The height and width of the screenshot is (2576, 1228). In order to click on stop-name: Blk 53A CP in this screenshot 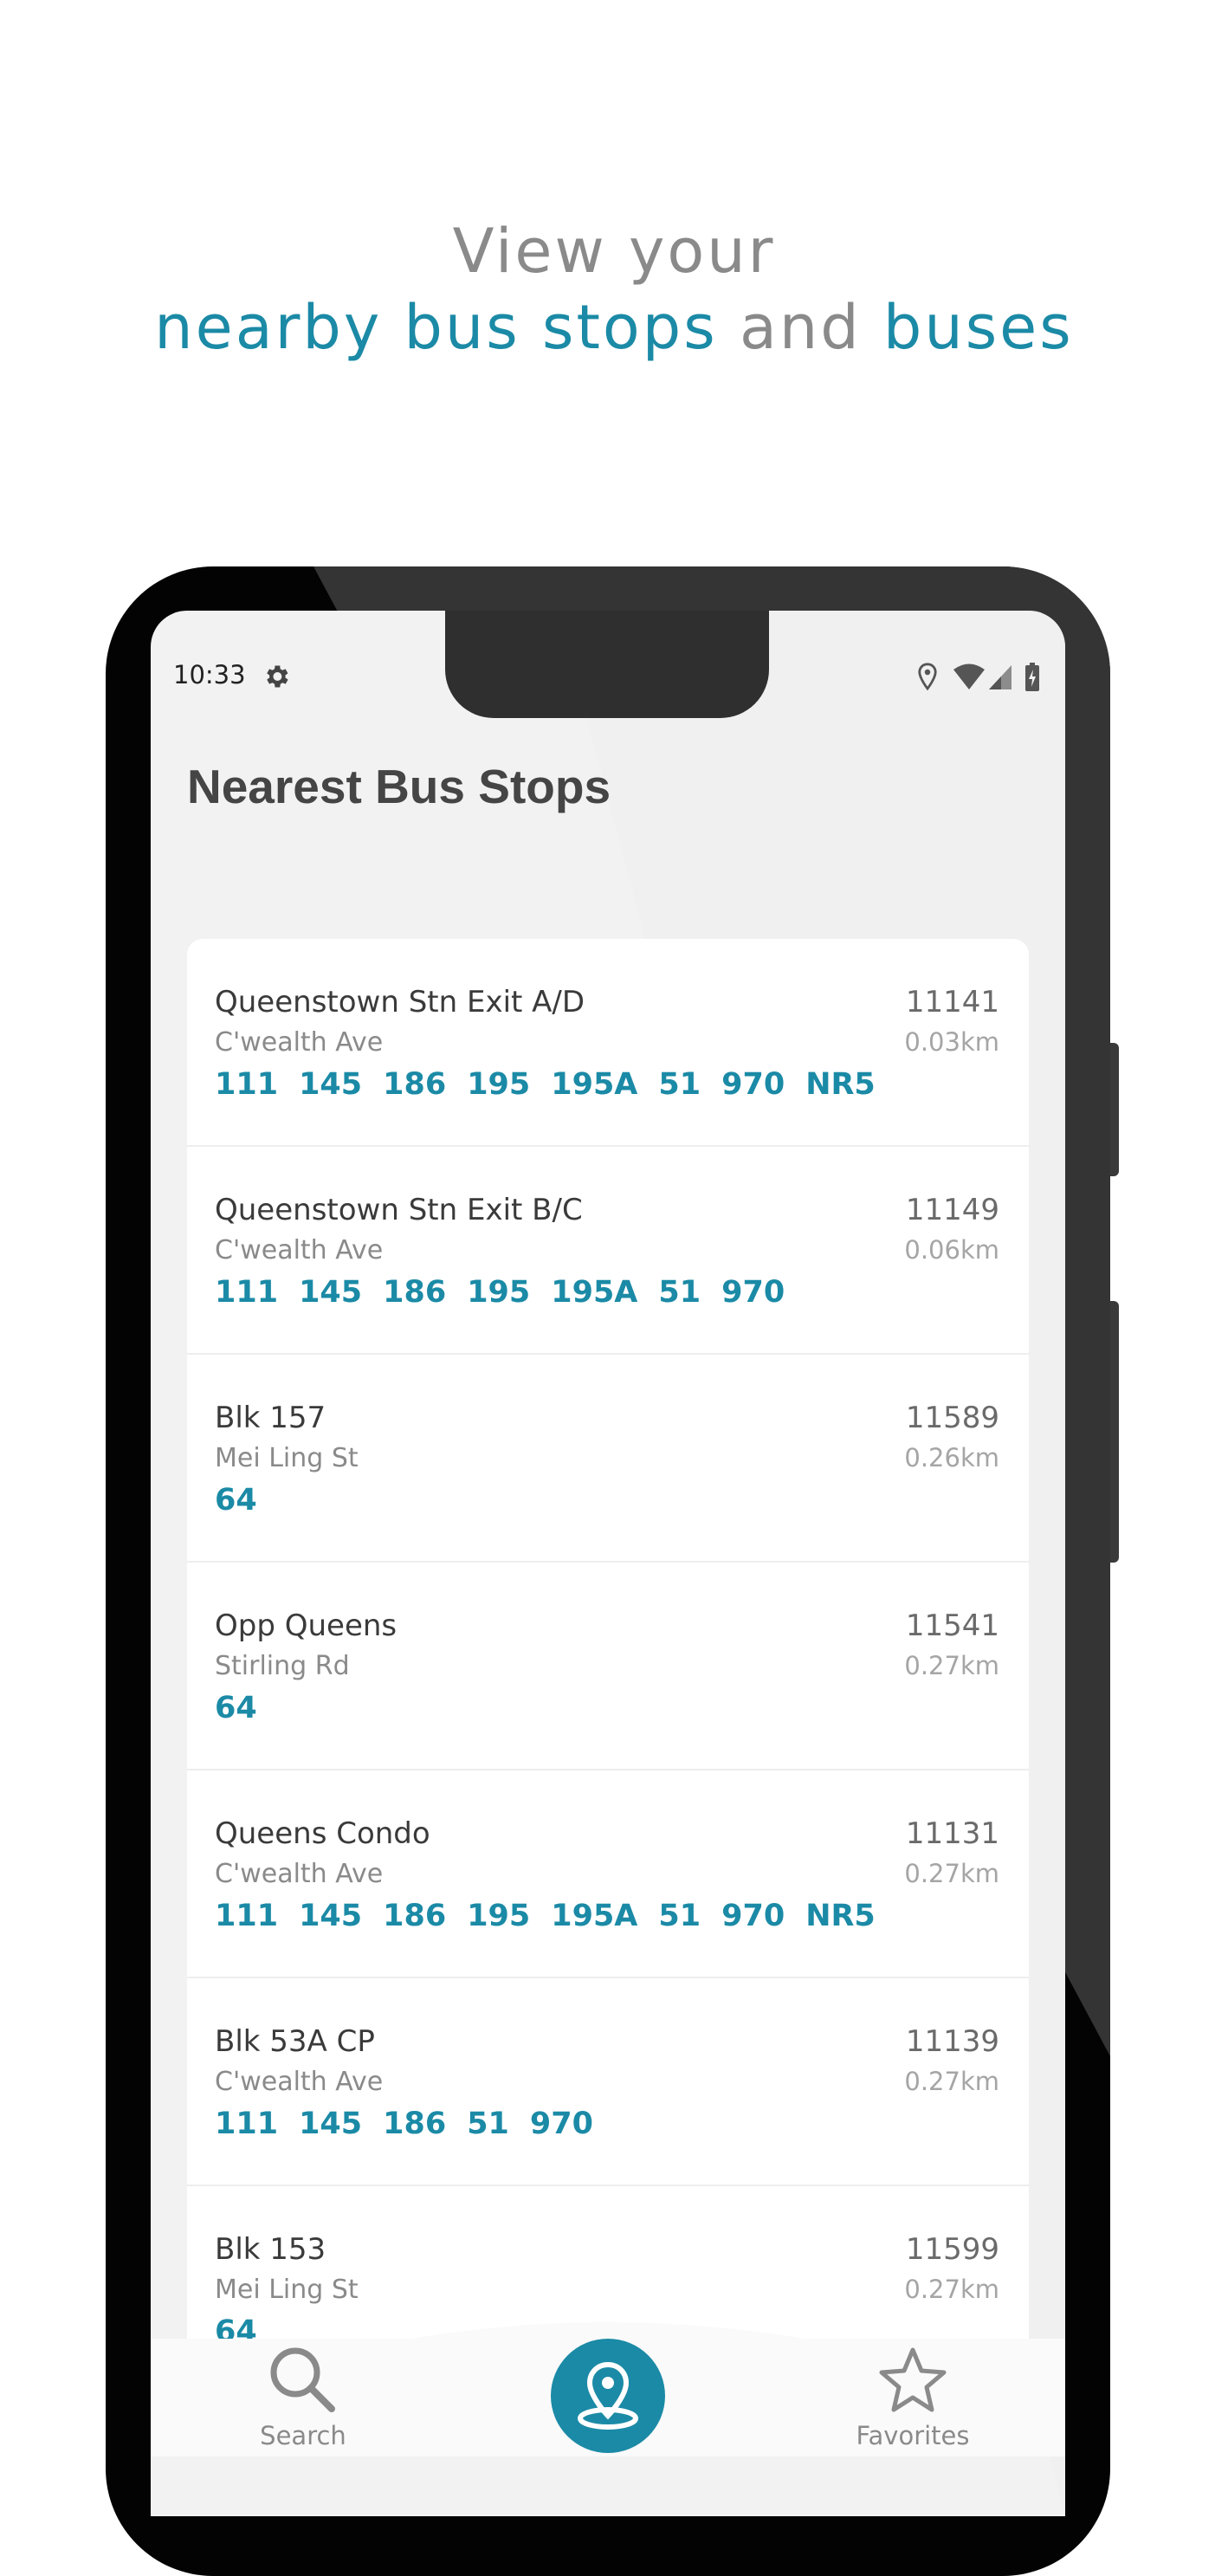, I will do `click(295, 2041)`.